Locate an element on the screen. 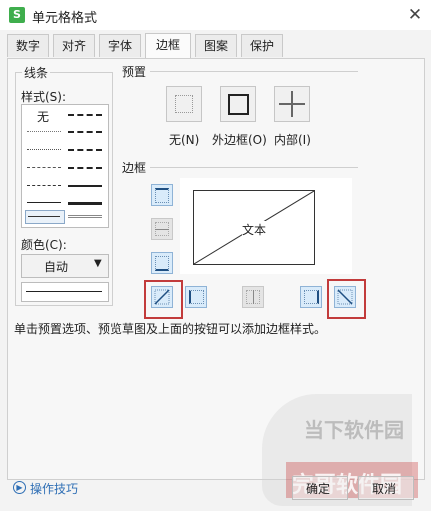 This screenshot has width=431, height=511. line-preview is located at coordinates (65, 292).